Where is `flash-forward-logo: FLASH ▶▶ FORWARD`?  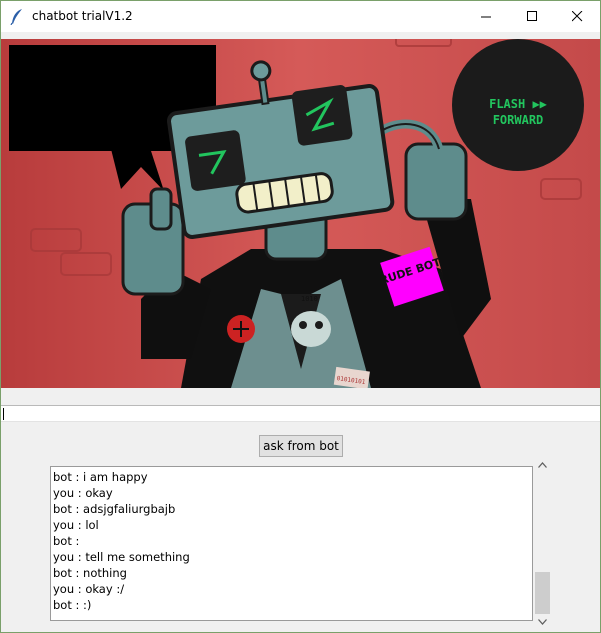 flash-forward-logo: FLASH ▶▶ FORWARD is located at coordinates (518, 105).